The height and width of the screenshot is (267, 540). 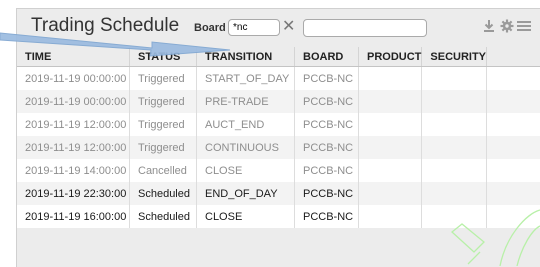 I want to click on cell-transition: PRE-TRADE, so click(x=245, y=101).